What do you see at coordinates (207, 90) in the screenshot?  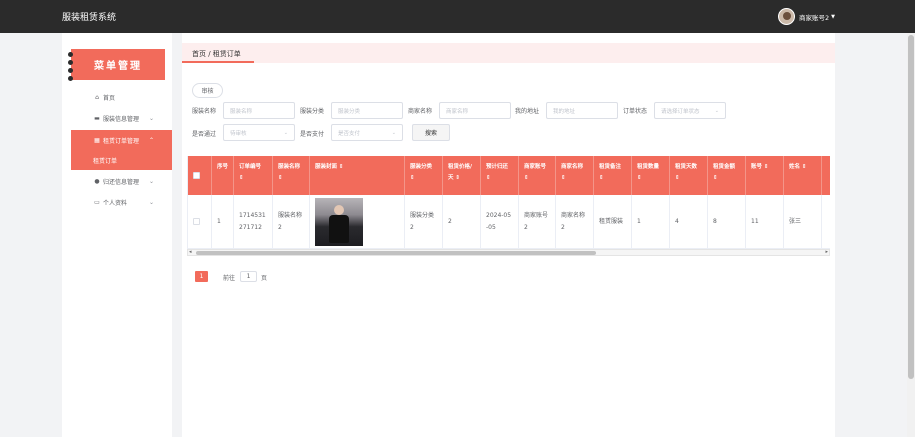 I see `audit-button: 审核` at bounding box center [207, 90].